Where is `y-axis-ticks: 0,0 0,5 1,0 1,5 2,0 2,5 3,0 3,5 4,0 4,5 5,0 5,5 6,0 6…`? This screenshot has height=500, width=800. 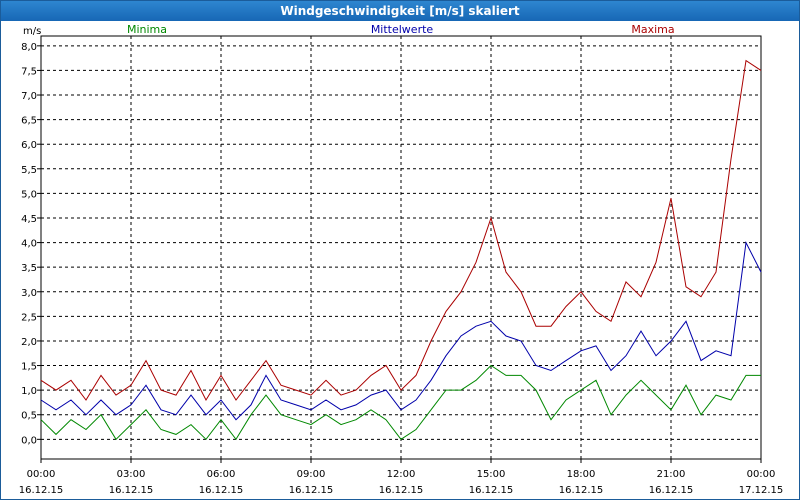 y-axis-ticks: 0,0 0,5 1,0 1,5 2,0 2,5 3,0 3,5 4,0 4,5 5,0 5,5 6,0 6… is located at coordinates (31, 244).